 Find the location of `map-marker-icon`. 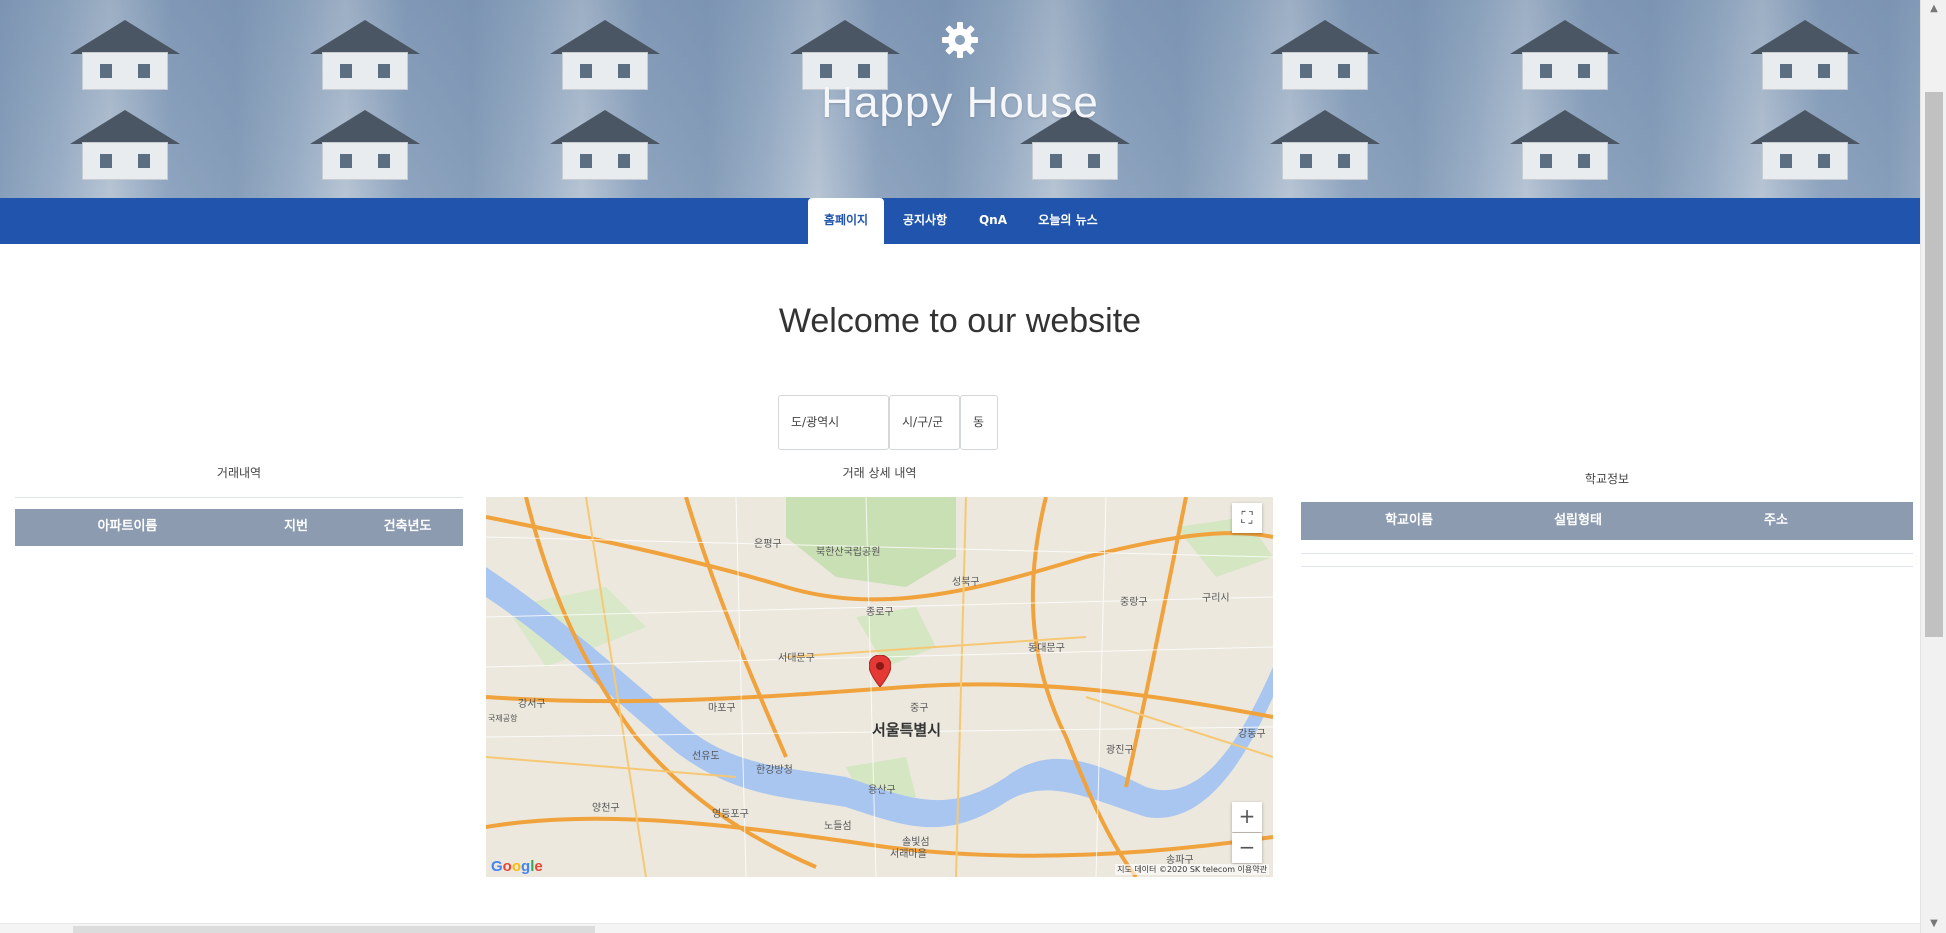

map-marker-icon is located at coordinates (880, 671).